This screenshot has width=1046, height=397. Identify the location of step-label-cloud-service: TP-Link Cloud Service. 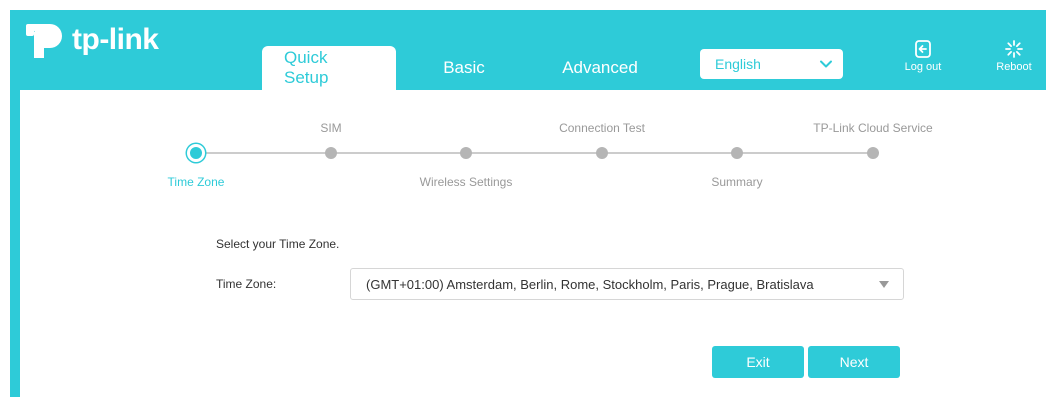
(873, 128).